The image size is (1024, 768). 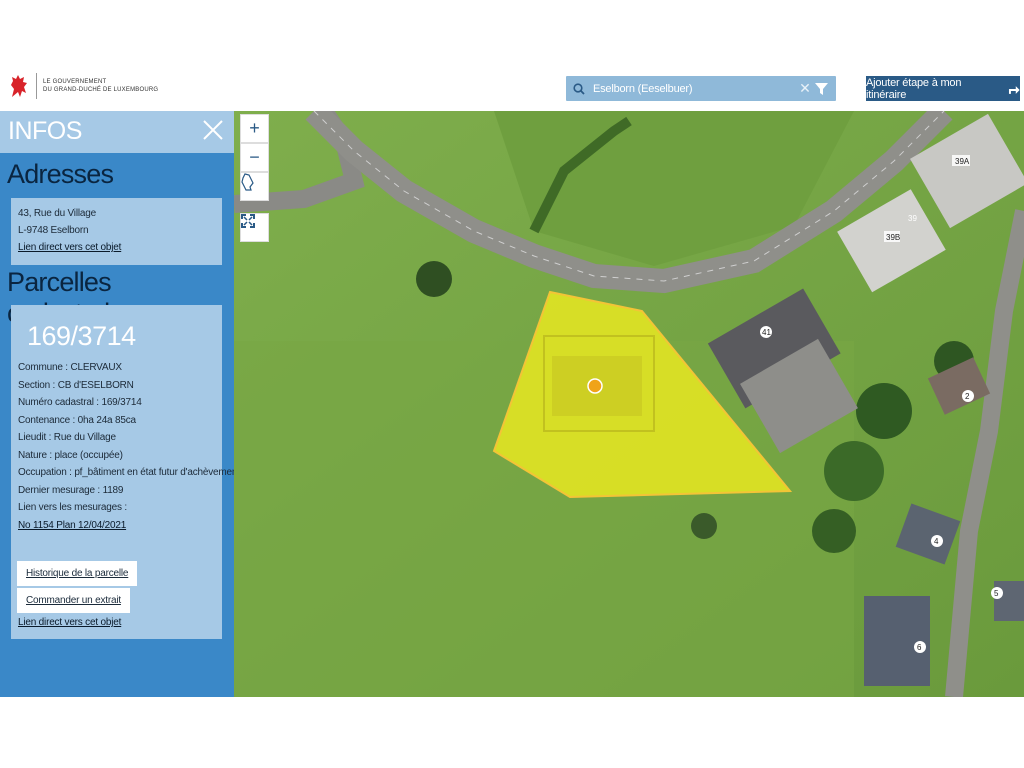 What do you see at coordinates (70, 367) in the screenshot?
I see `parcel-commune: Commune : CLERVAUX` at bounding box center [70, 367].